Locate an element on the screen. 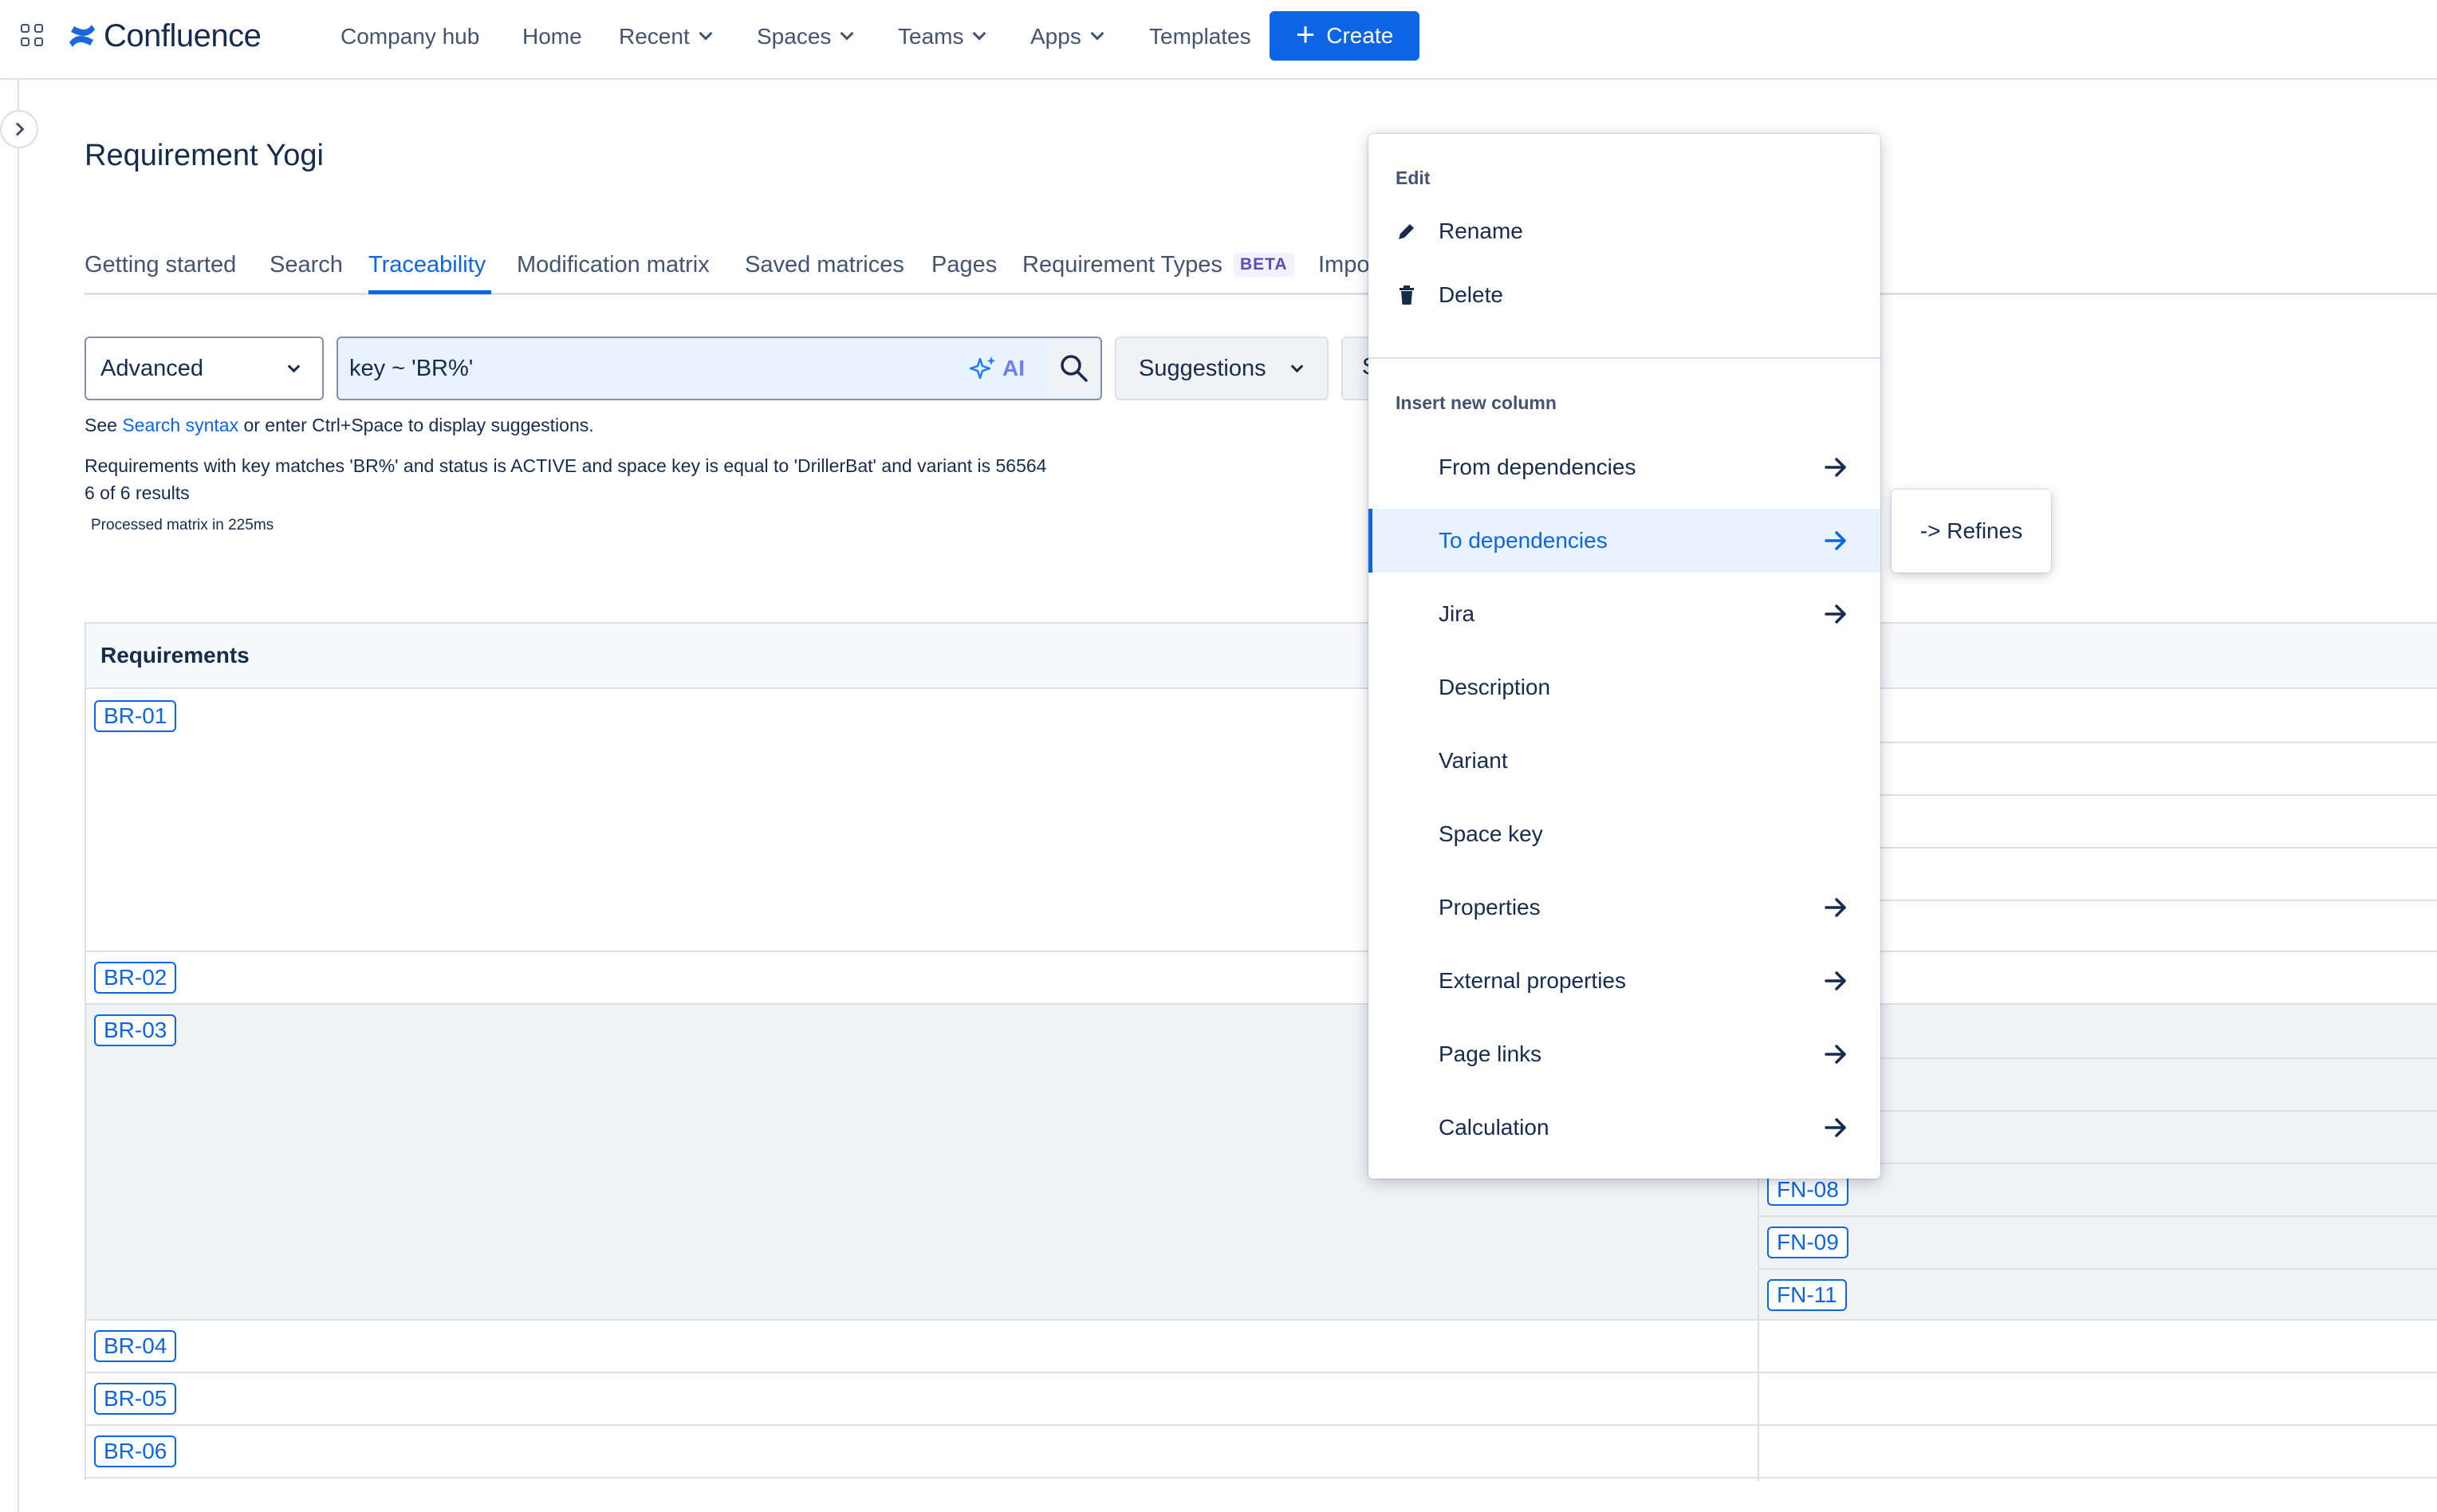 The image size is (2437, 1512). app-switcher-icon is located at coordinates (33, 36).